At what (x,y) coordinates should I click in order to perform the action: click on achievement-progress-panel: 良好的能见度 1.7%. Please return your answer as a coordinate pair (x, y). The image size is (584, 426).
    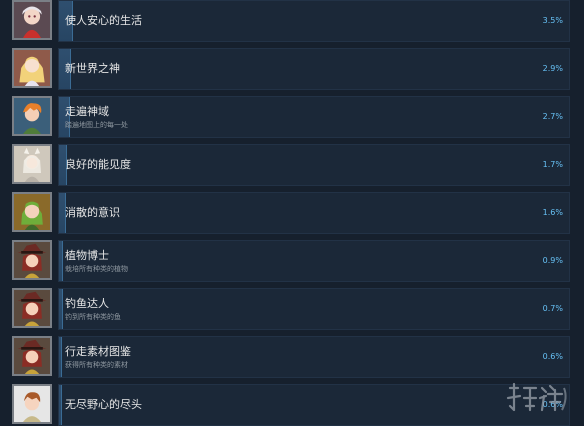
    Looking at the image, I should click on (314, 165).